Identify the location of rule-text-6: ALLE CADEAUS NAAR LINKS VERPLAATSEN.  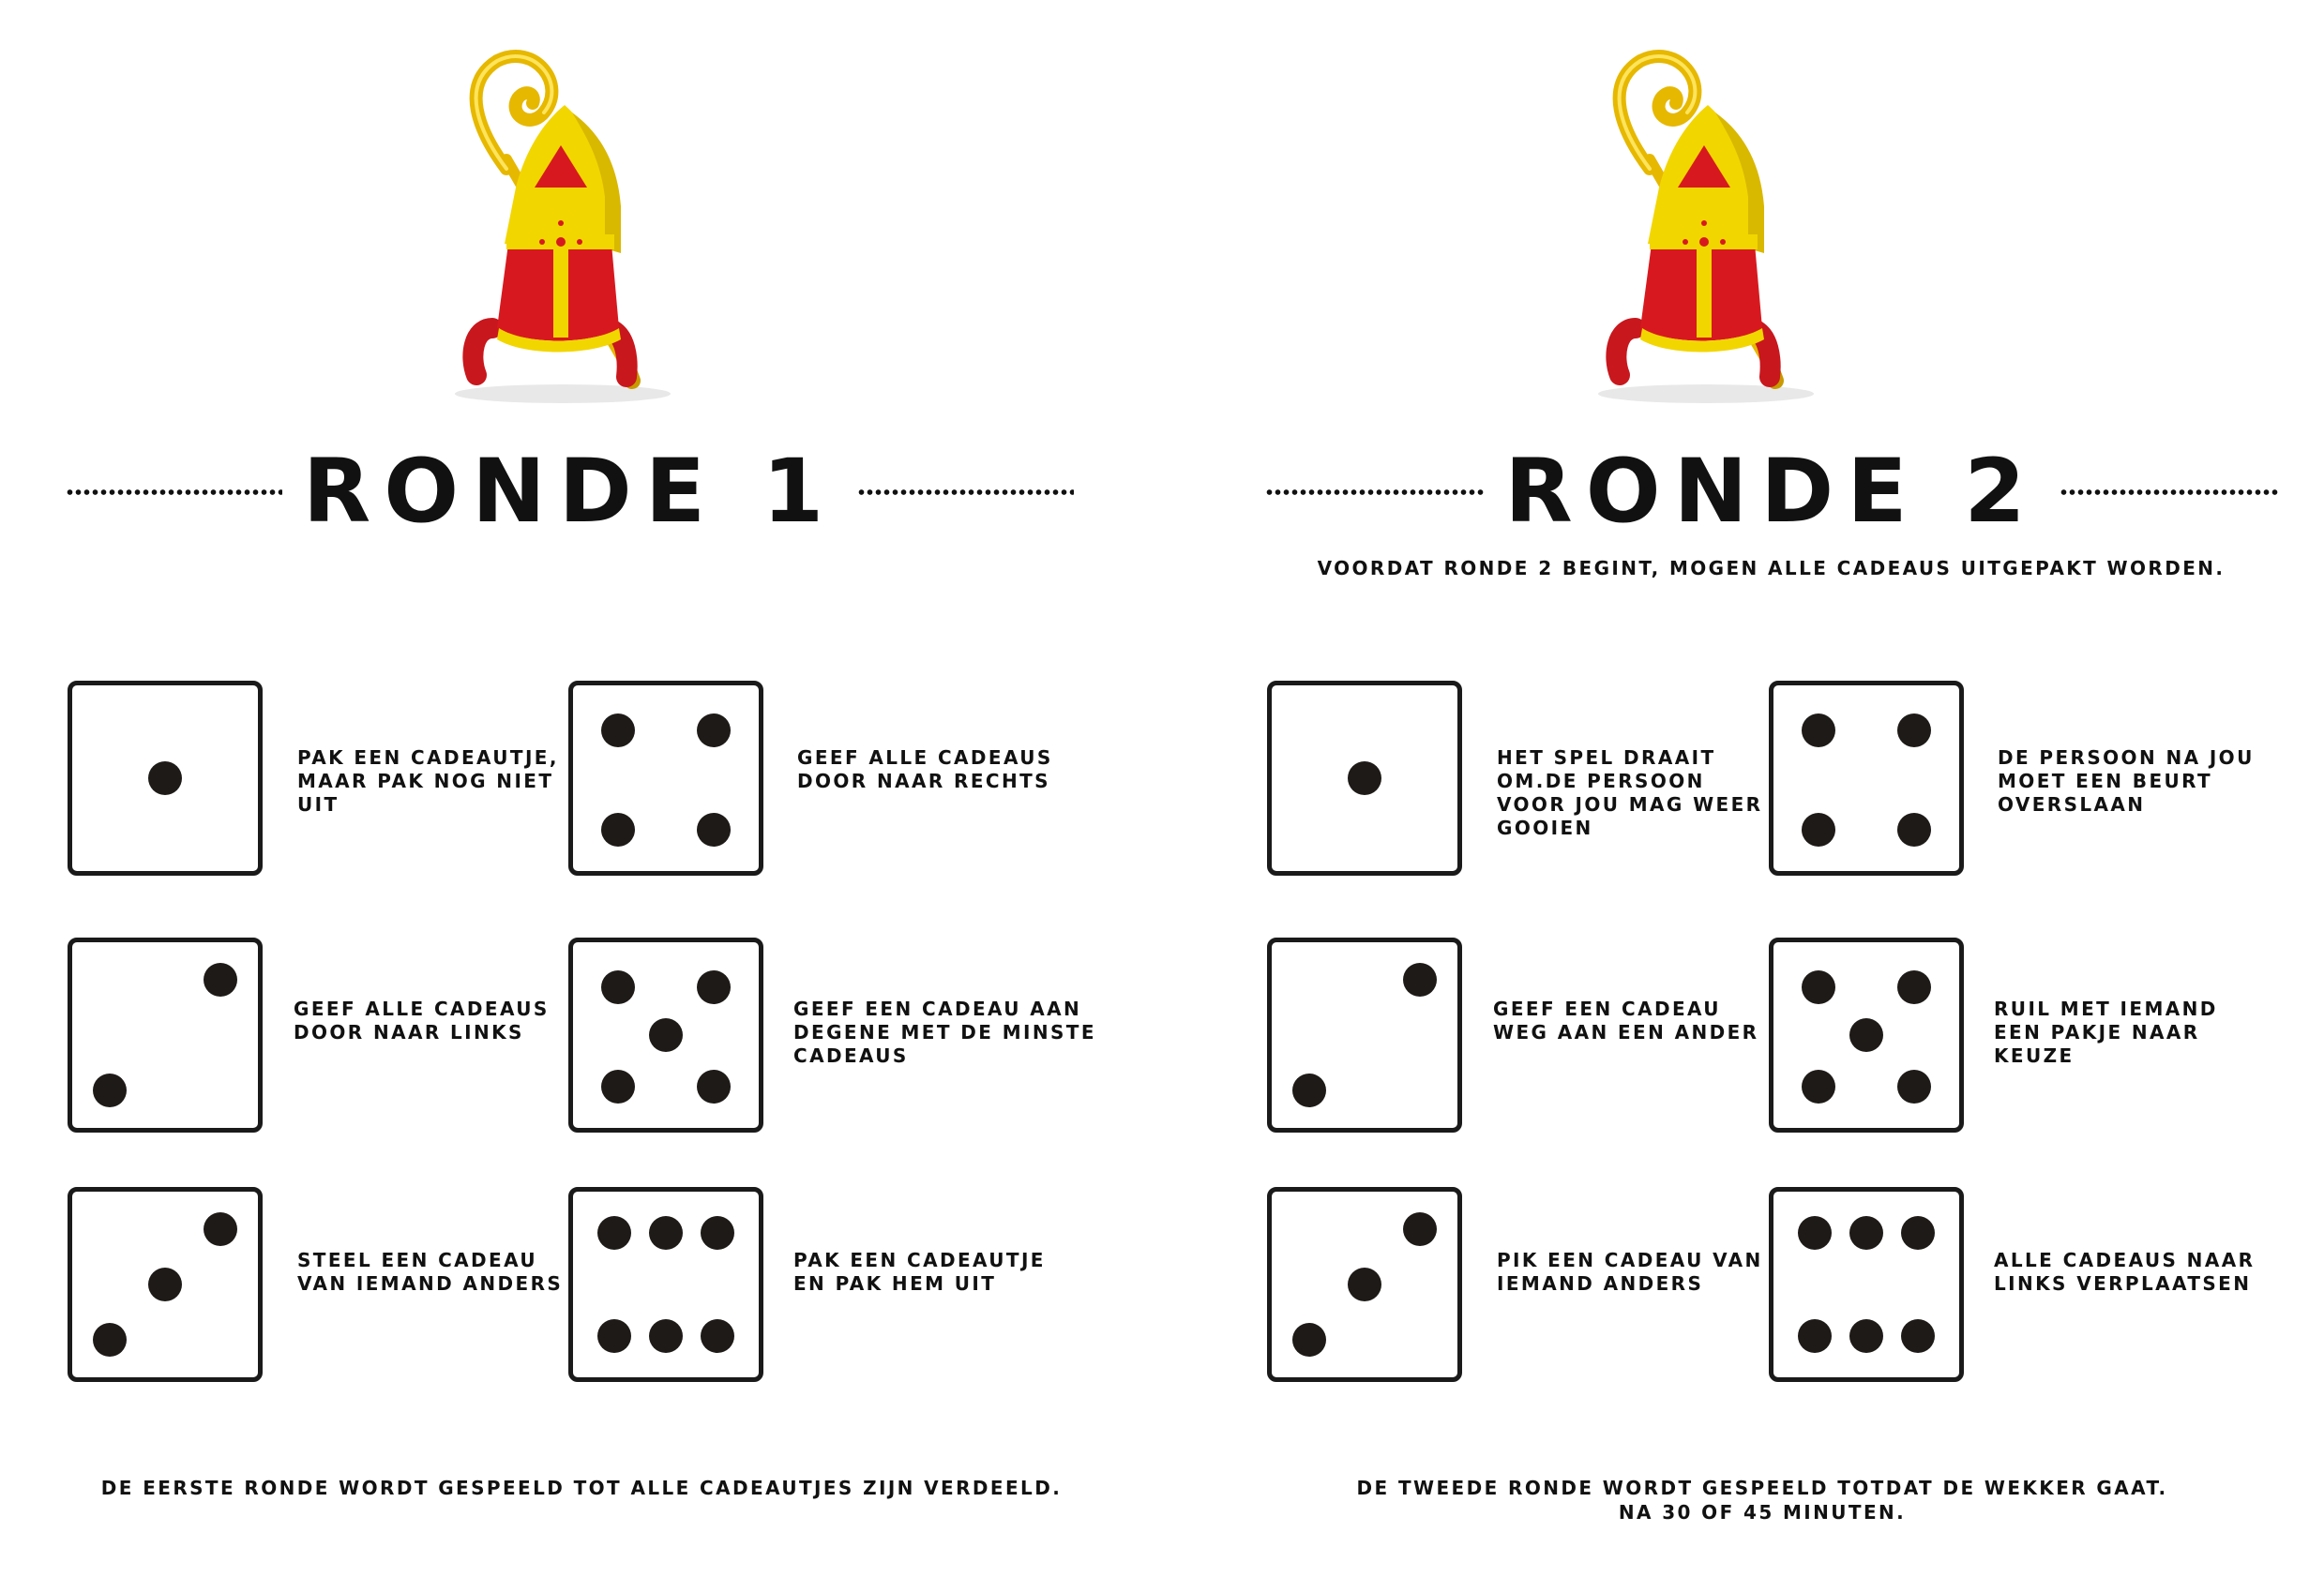
(2125, 1272).